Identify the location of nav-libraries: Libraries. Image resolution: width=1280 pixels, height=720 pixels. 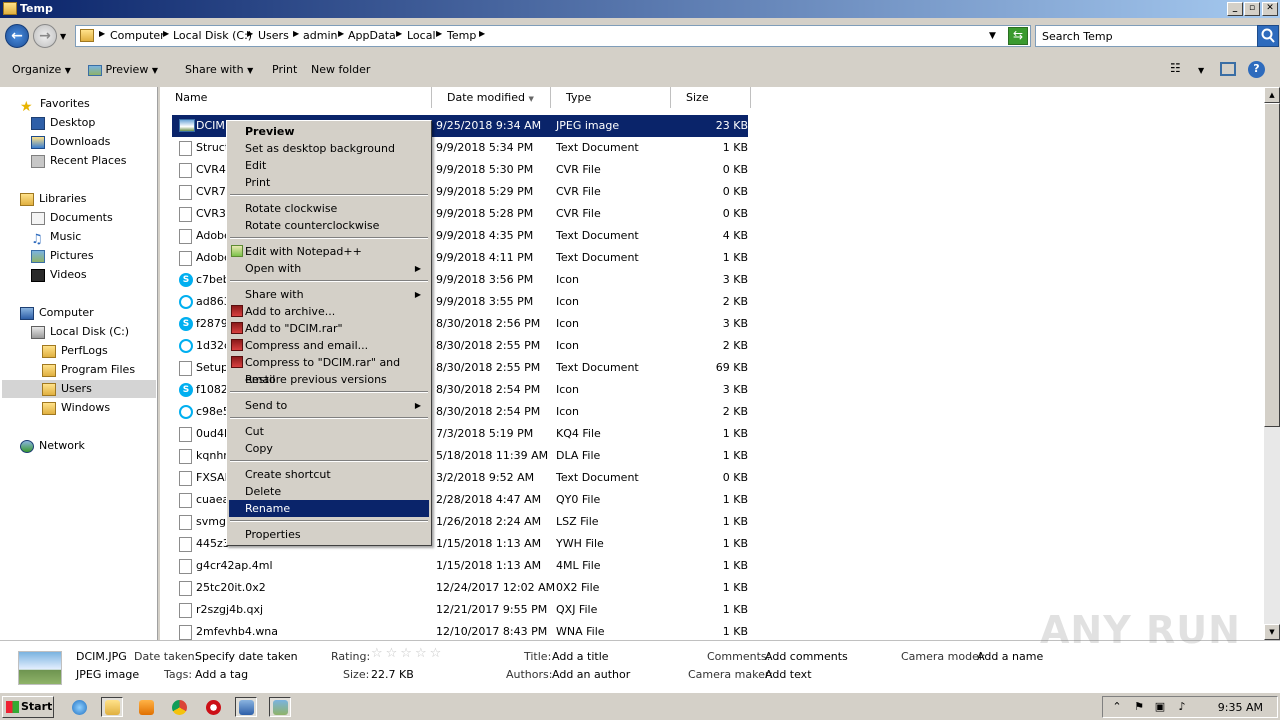
(53, 199).